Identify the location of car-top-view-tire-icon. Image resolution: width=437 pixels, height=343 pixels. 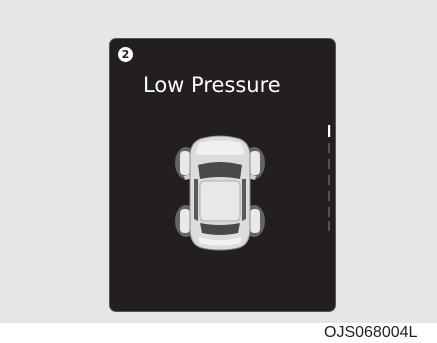
(220, 193).